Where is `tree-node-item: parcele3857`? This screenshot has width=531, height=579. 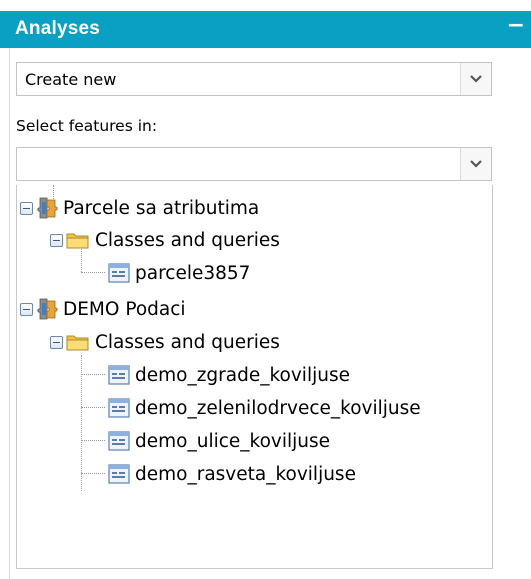
tree-node-item: parcele3857 is located at coordinates (179, 273).